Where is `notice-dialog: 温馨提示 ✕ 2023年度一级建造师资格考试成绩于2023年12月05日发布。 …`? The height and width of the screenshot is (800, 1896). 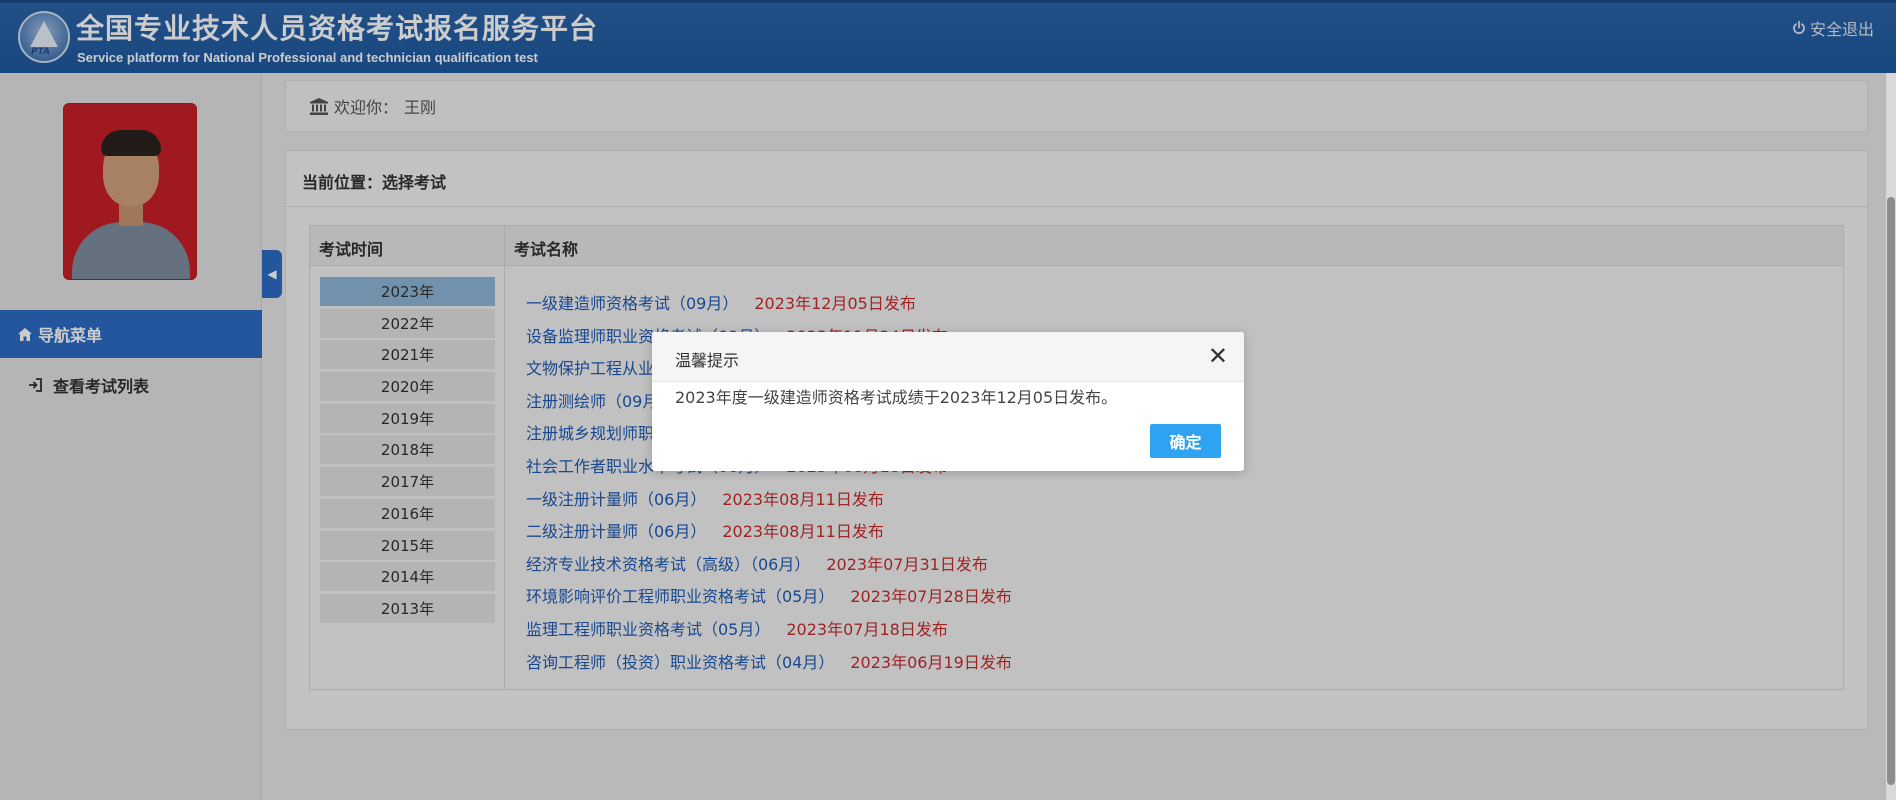
notice-dialog: 温馨提示 ✕ 2023年度一级建造师资格考试成绩于2023年12月05日发布。 … is located at coordinates (948, 401).